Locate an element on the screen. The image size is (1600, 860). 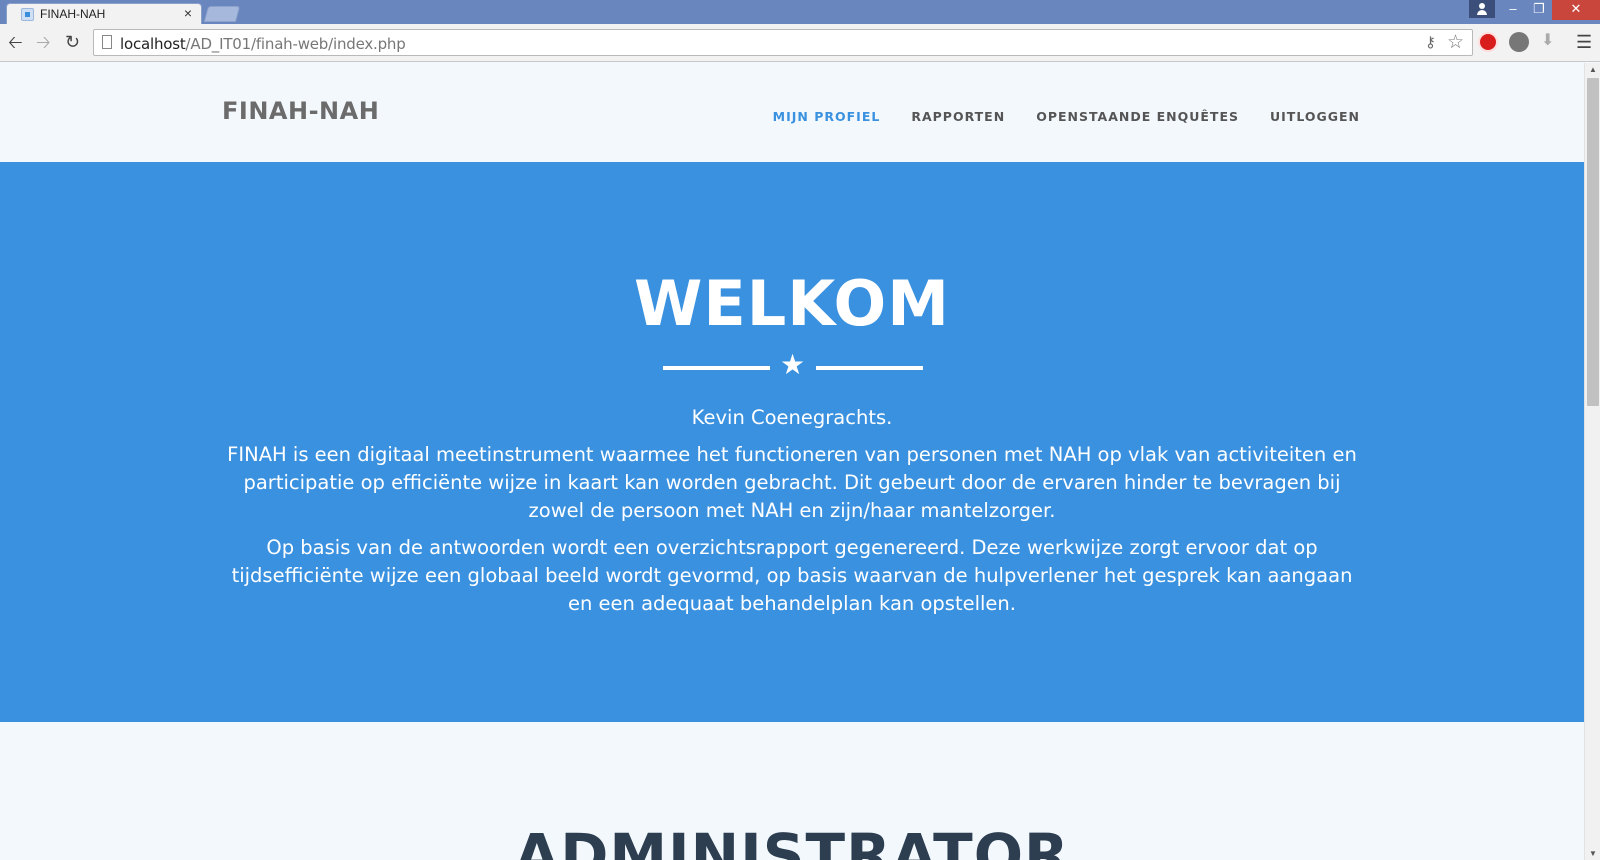
minimize-button: – is located at coordinates (1513, 10).